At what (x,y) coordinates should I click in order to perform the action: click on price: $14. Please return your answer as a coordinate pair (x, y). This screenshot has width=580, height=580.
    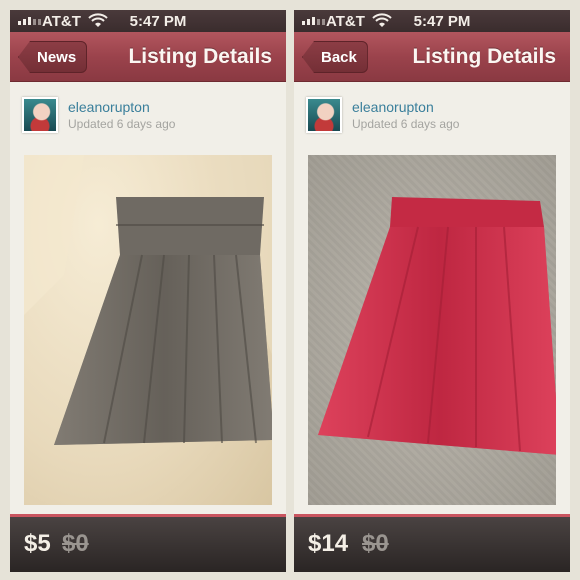
    Looking at the image, I should click on (328, 543).